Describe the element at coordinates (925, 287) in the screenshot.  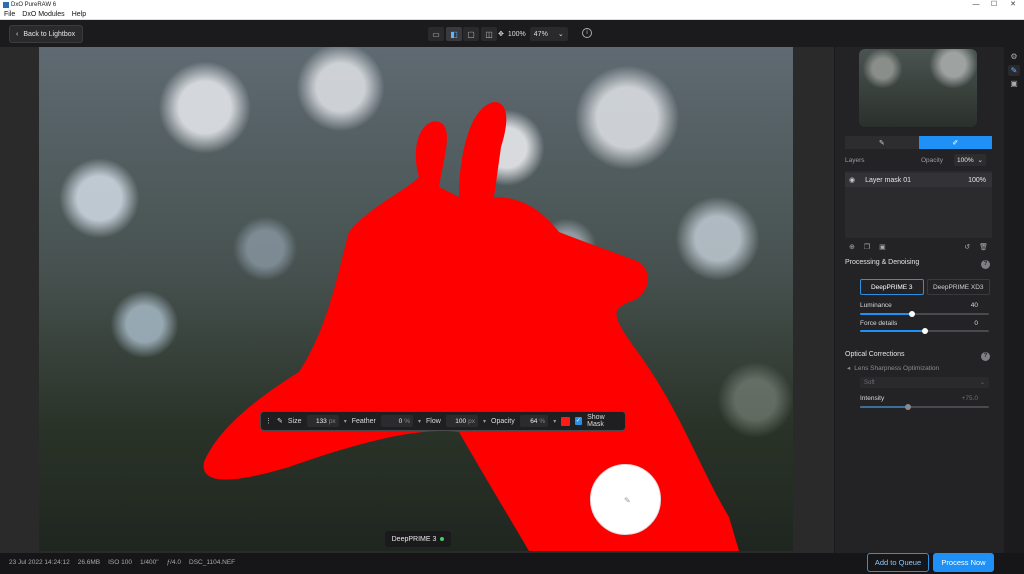
I see `denoise-mode-group: DeepPRIME 3 DeepPRIME XD3` at that location.